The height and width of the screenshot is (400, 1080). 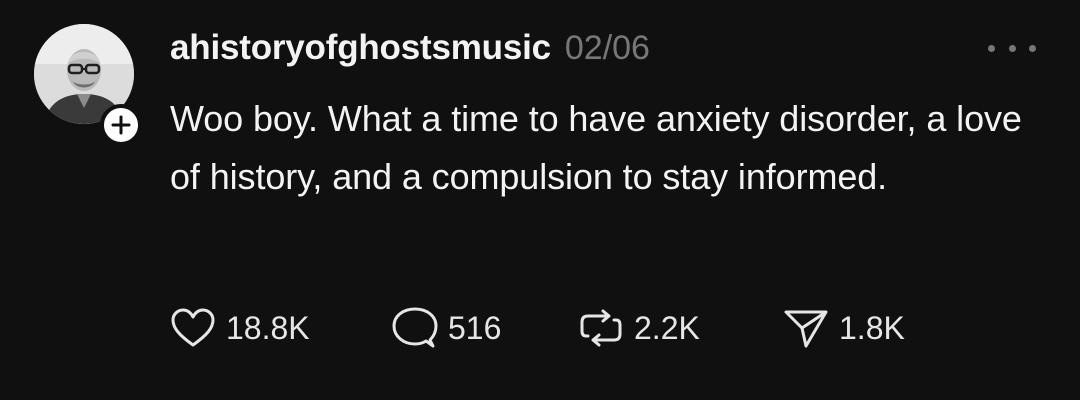 I want to click on like-count: 18.8K, so click(x=268, y=327).